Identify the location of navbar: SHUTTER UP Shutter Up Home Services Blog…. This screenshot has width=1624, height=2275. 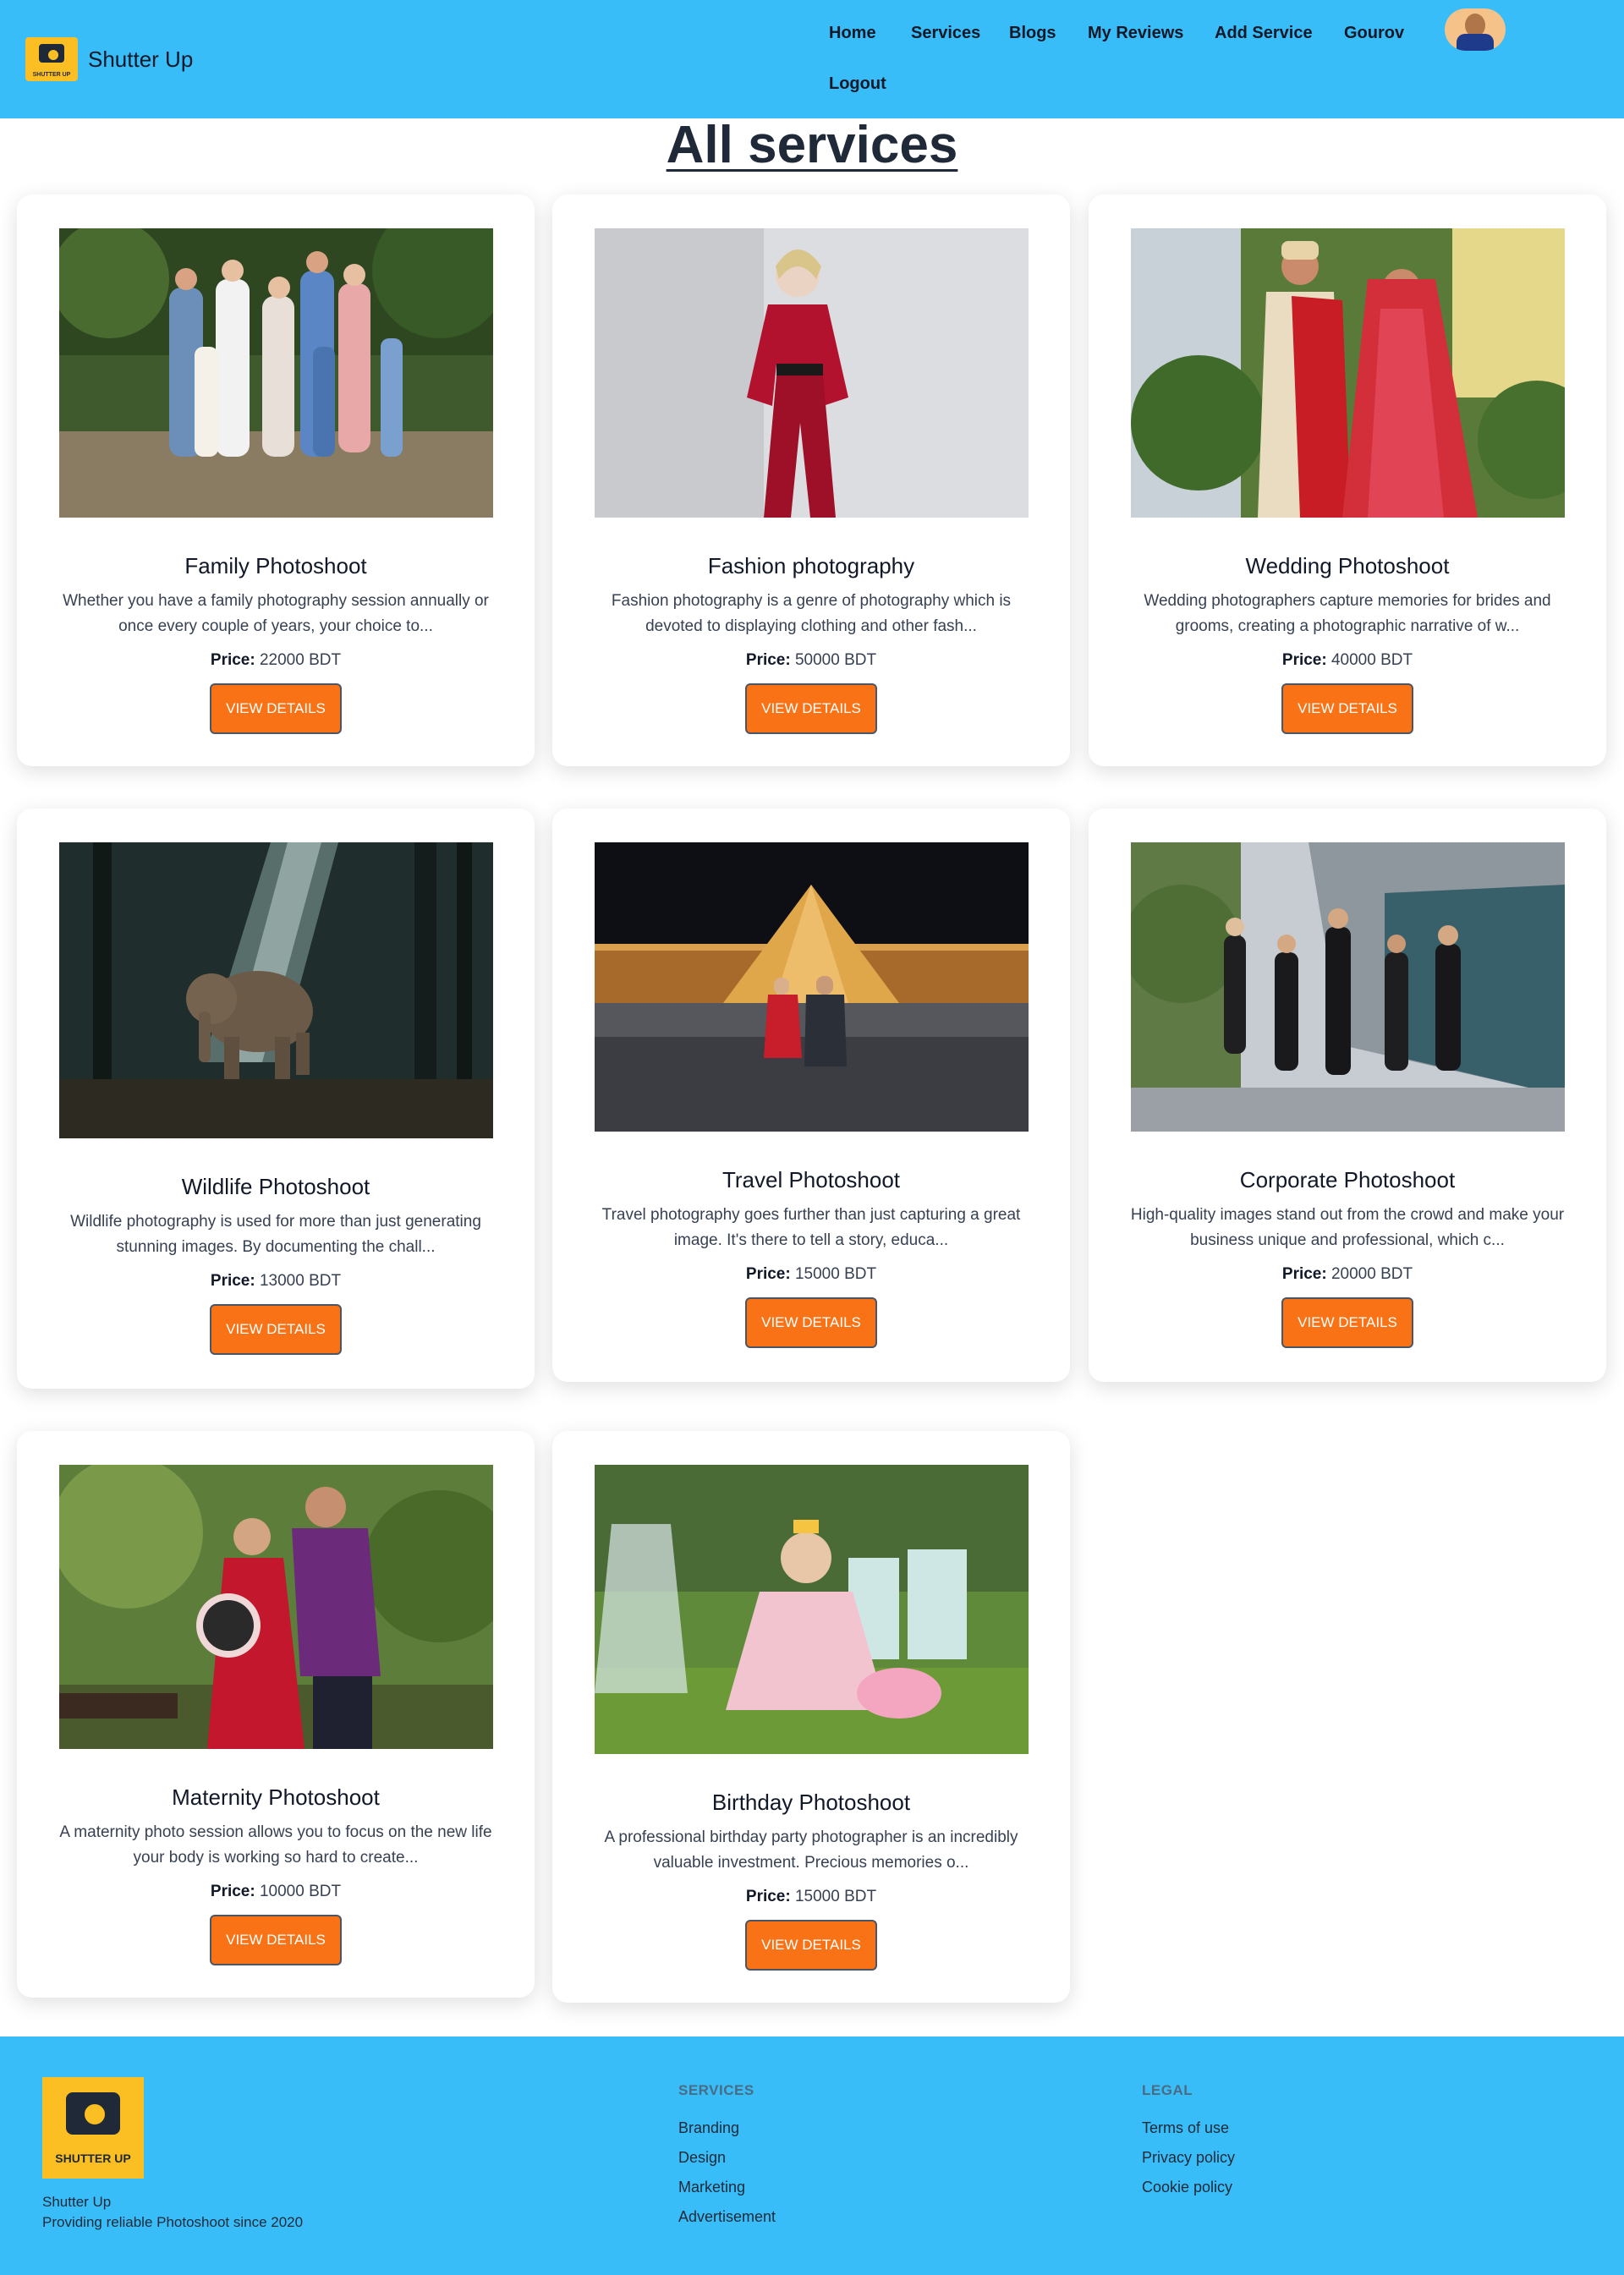
(812, 59).